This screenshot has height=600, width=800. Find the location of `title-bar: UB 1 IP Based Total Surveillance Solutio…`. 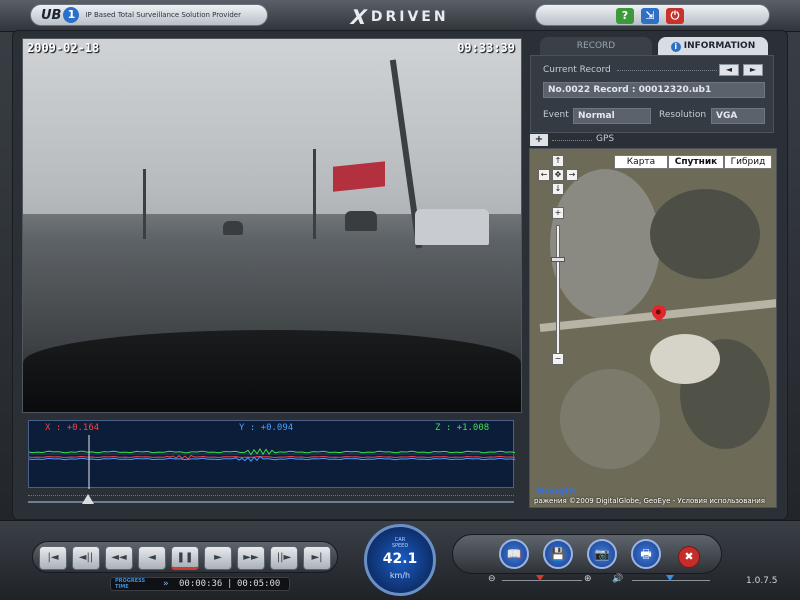

title-bar: UB 1 IP Based Total Surveillance Solutio… is located at coordinates (400, 16).